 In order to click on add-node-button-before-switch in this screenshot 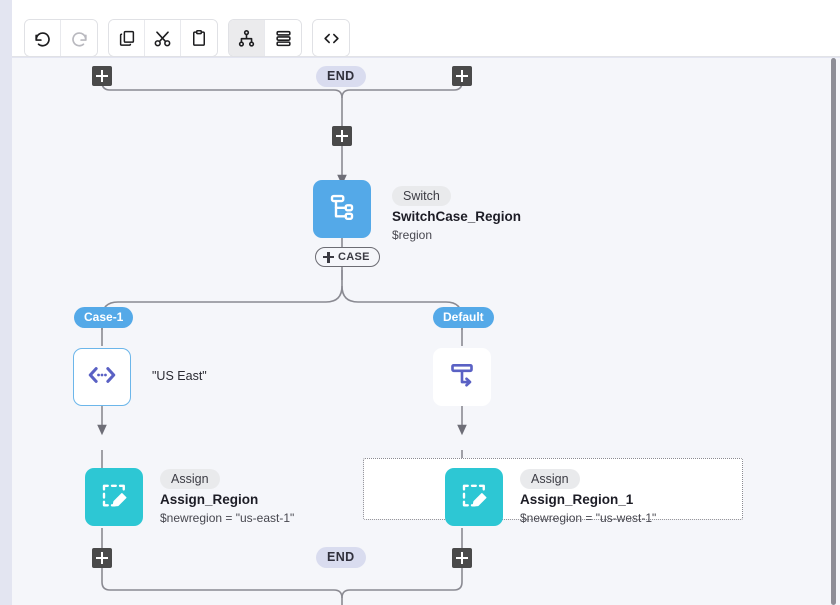, I will do `click(342, 136)`.